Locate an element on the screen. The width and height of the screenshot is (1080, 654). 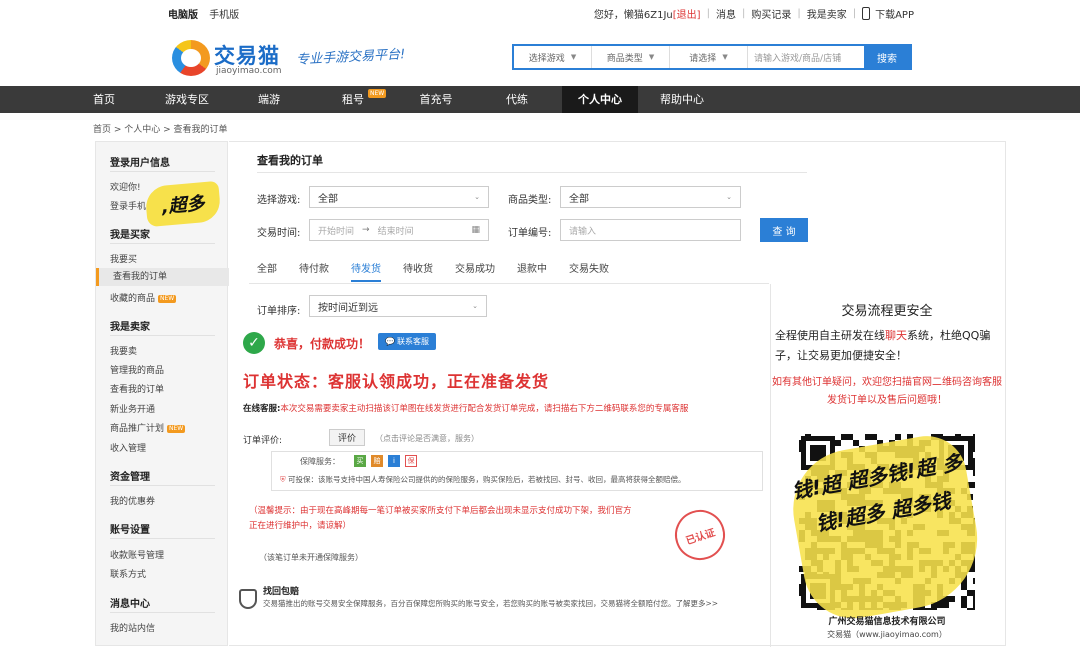
calendar-icon: ▦ is located at coordinates (475, 230).